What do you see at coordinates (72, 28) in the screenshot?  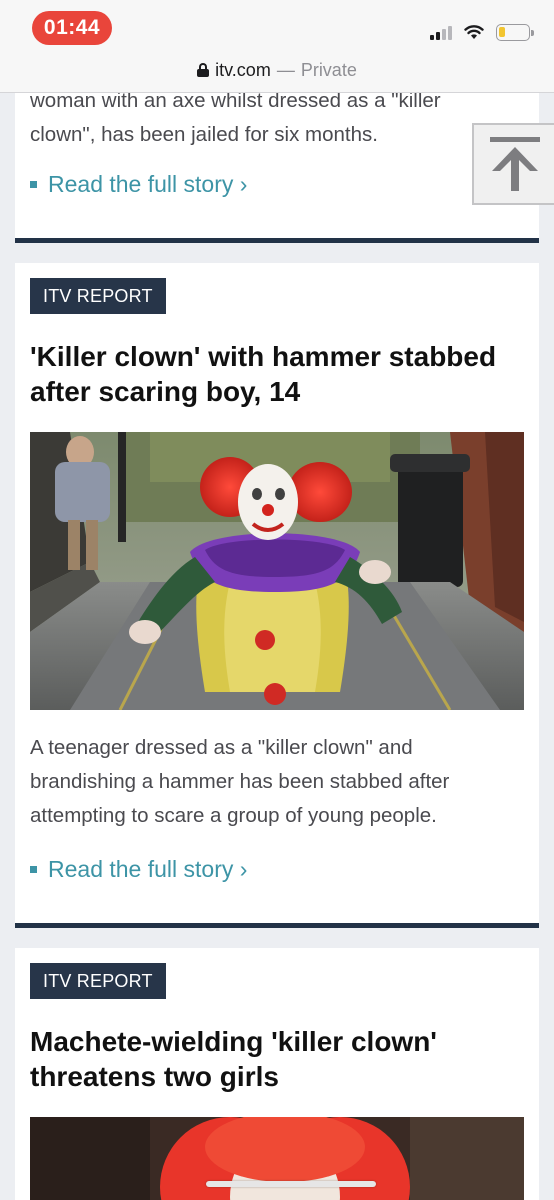 I see `status-time: 01:44` at bounding box center [72, 28].